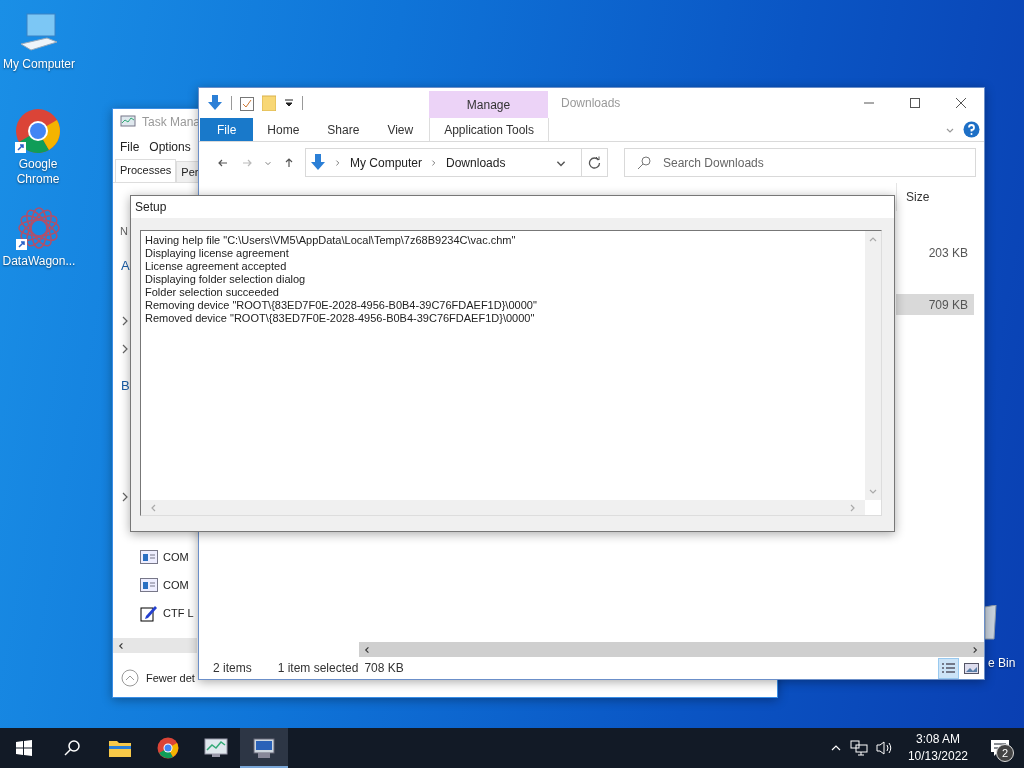  I want to click on group-header: B, so click(125, 385).